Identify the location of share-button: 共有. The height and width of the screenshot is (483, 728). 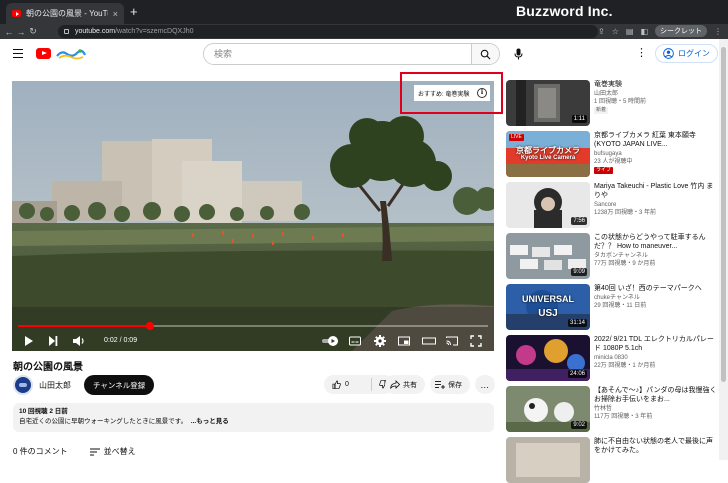
(405, 384).